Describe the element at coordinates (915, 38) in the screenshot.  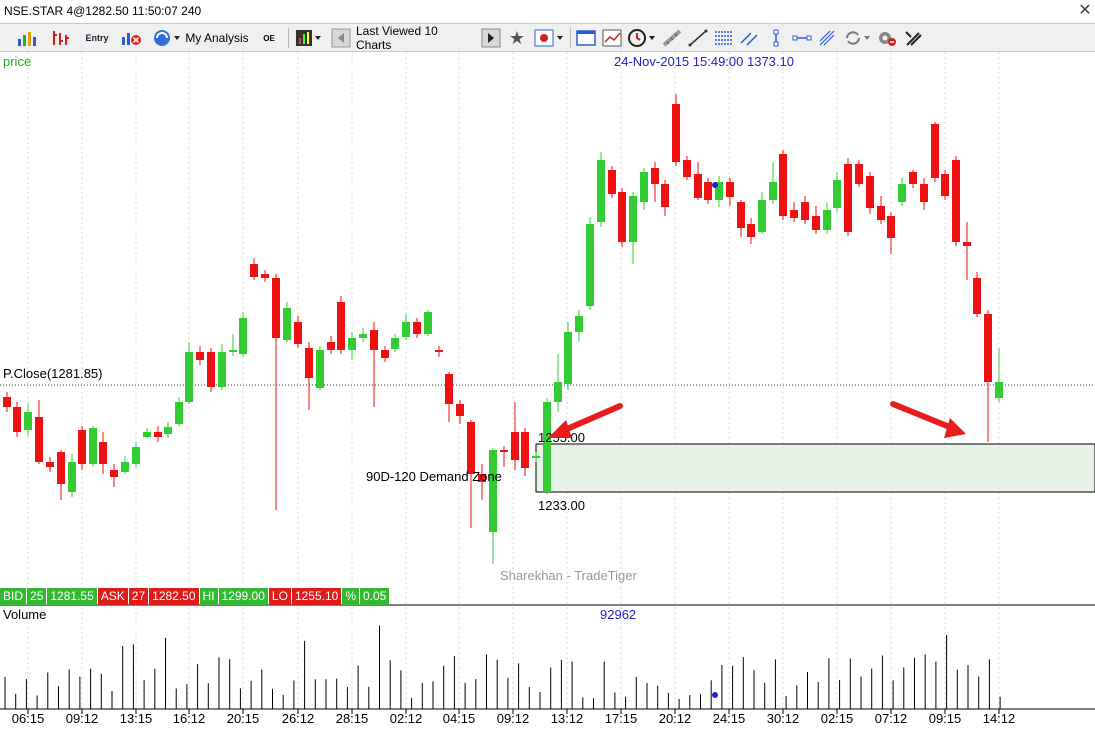
I see `tools-icon` at that location.